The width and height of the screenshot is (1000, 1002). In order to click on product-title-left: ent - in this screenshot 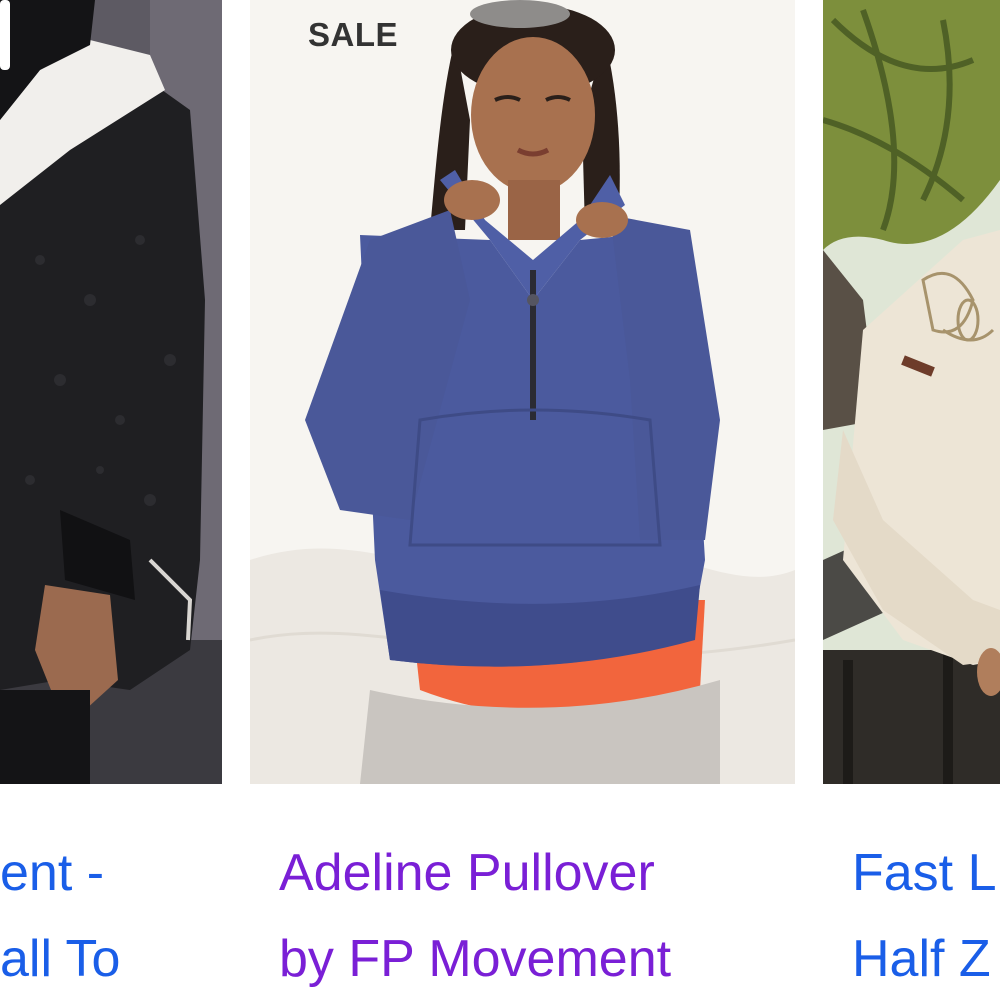, I will do `click(52, 873)`.